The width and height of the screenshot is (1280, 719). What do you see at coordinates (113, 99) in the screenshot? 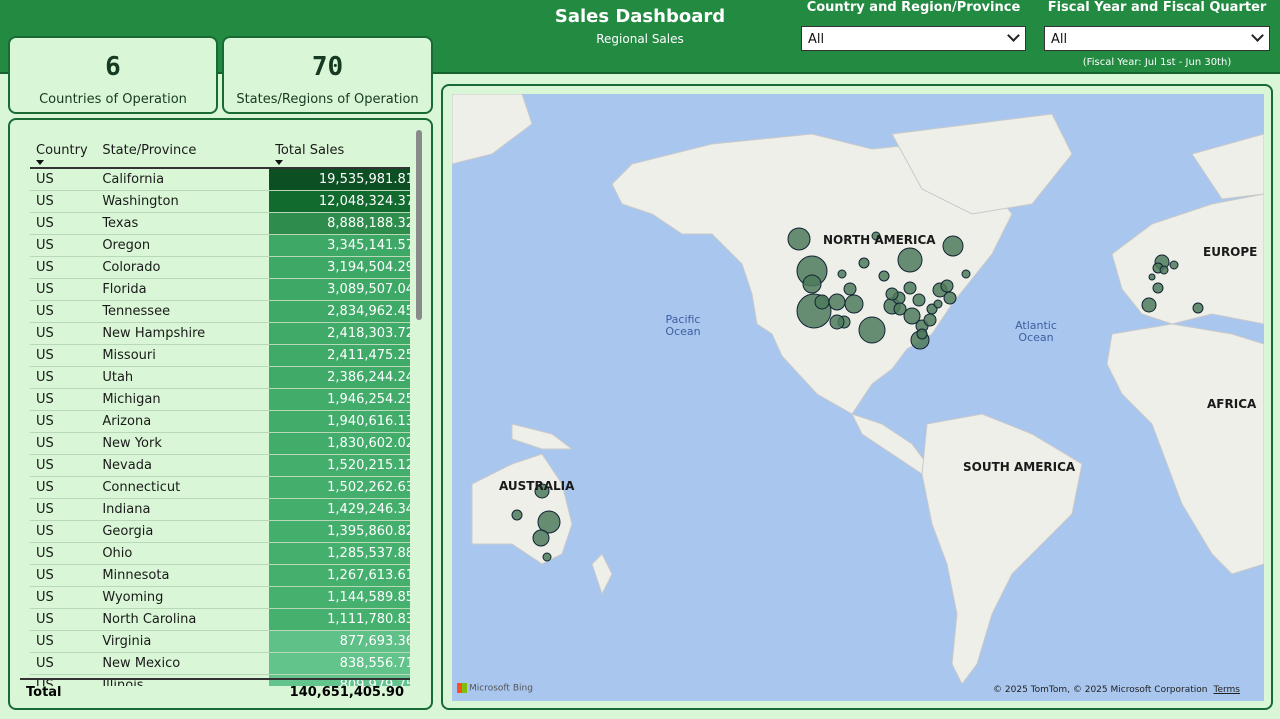
I see `countries-label: Countries of Operation` at bounding box center [113, 99].